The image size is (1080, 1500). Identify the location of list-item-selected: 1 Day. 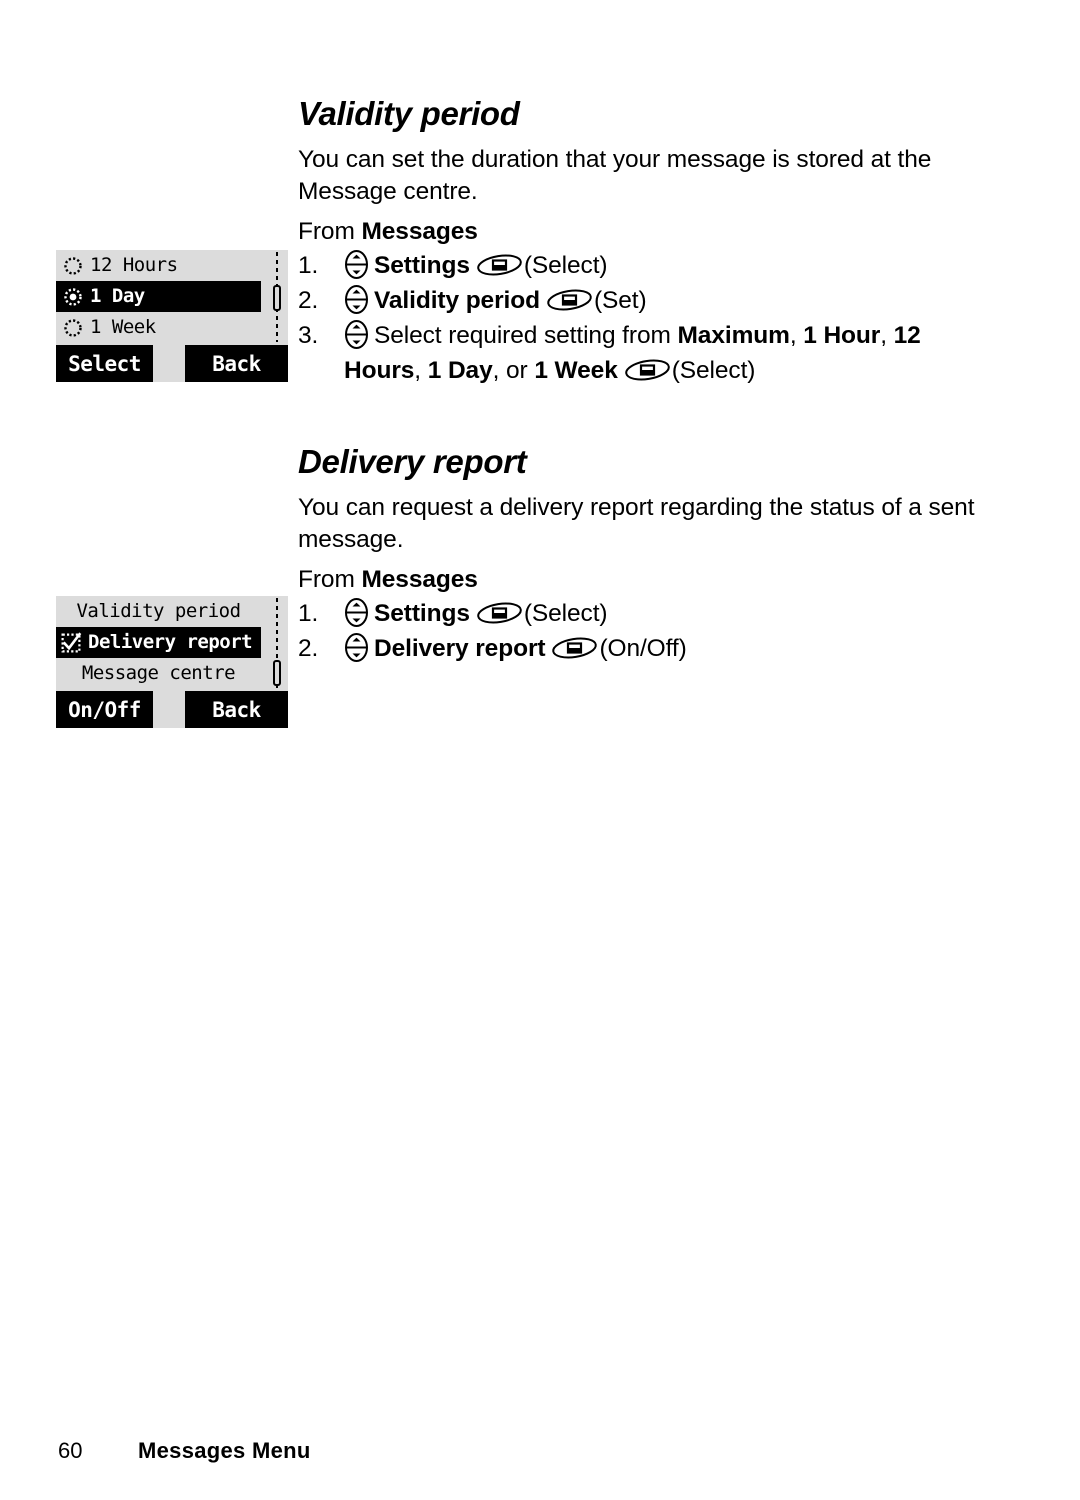
(158, 296).